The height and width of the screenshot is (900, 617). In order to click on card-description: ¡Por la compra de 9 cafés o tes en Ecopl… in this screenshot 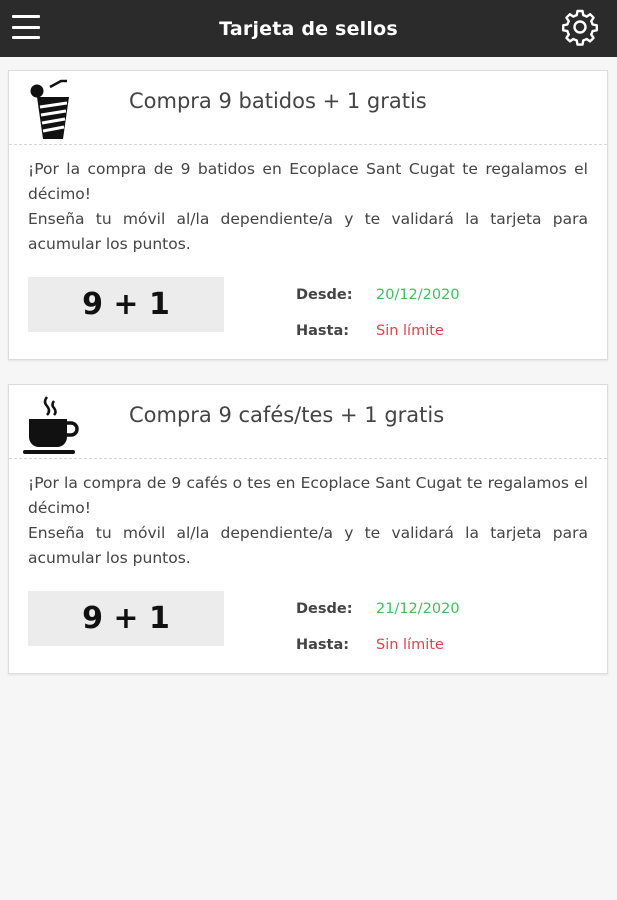, I will do `click(308, 521)`.